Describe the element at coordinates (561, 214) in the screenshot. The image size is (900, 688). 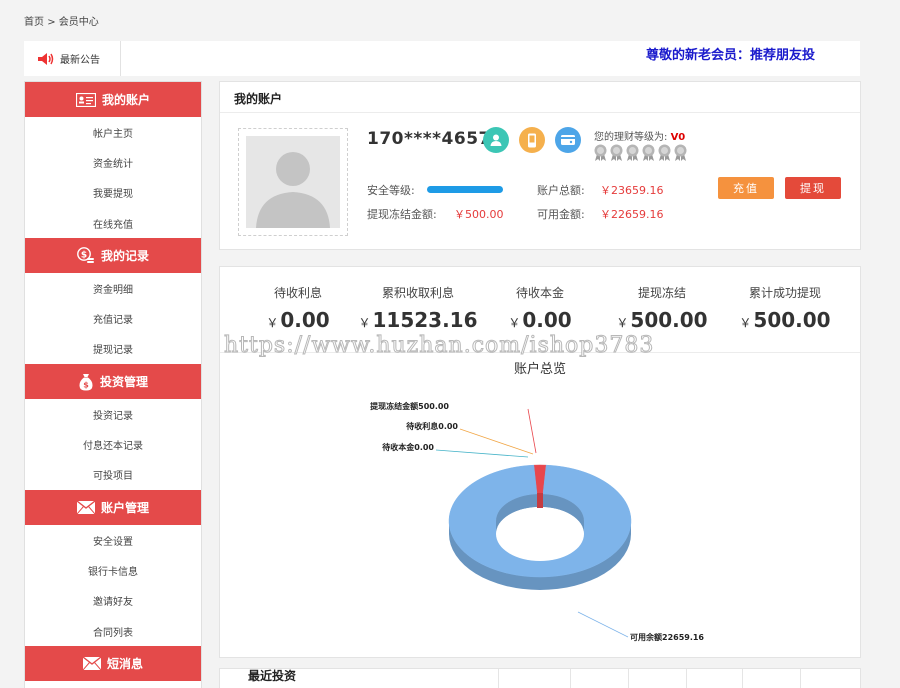
I see `available-label: 可用金额:` at that location.